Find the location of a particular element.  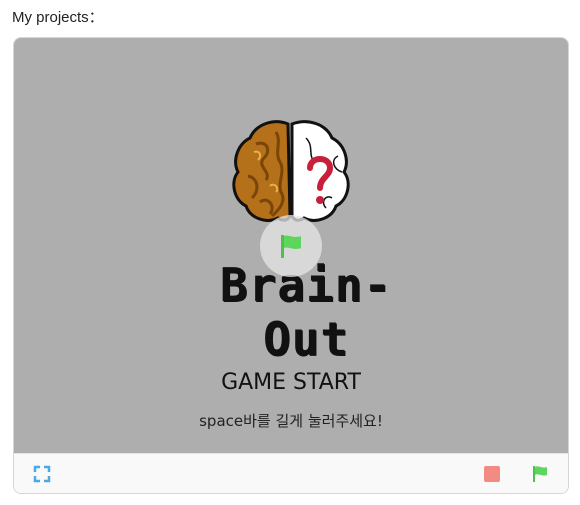

game-logo-text: Brain-Out is located at coordinates (306, 312).